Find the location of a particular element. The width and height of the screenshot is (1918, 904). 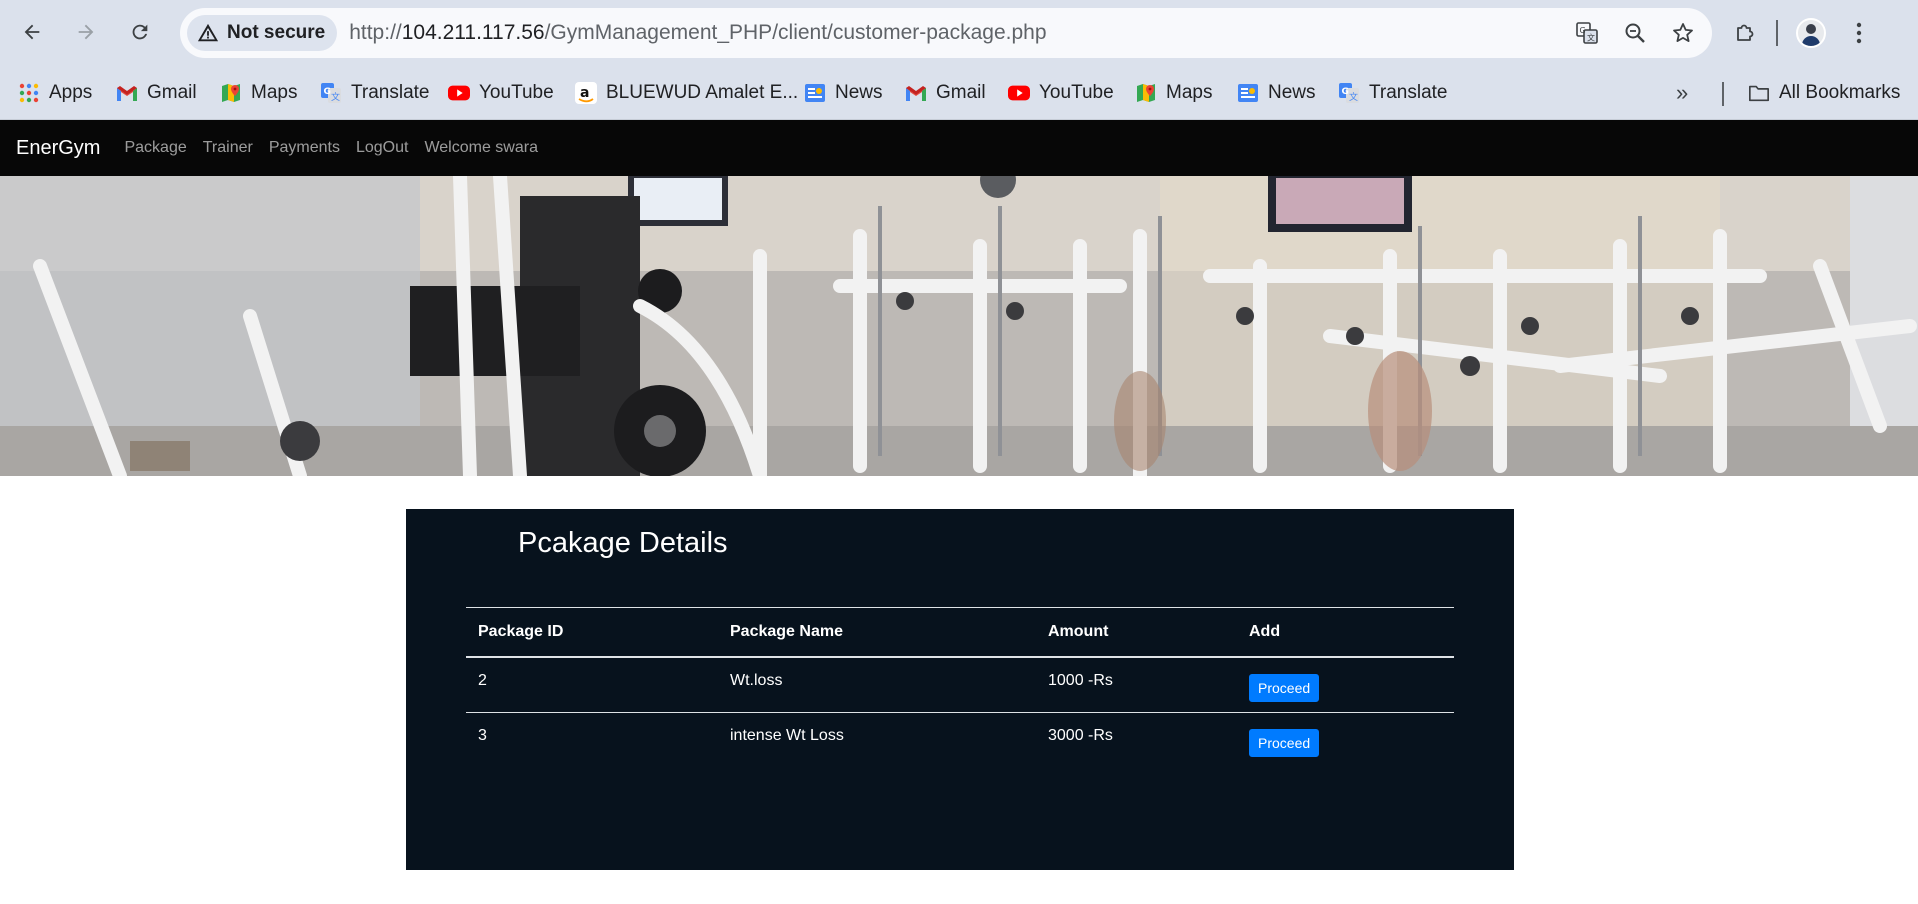

bookmark-gmail-2: Gmail is located at coordinates (945, 93).